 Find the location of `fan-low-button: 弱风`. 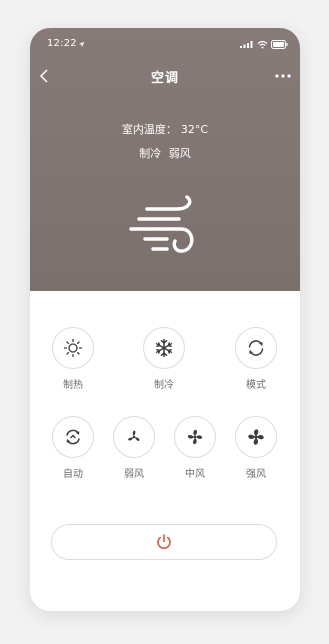

fan-low-button: 弱风 is located at coordinates (134, 448).